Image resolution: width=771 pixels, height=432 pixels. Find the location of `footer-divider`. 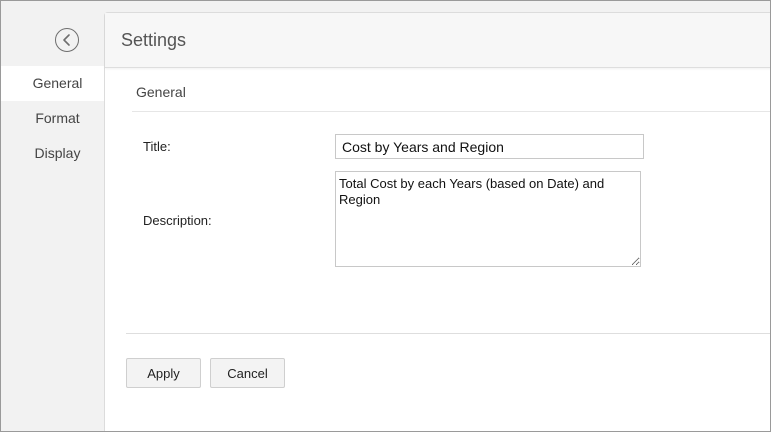

footer-divider is located at coordinates (448, 333).